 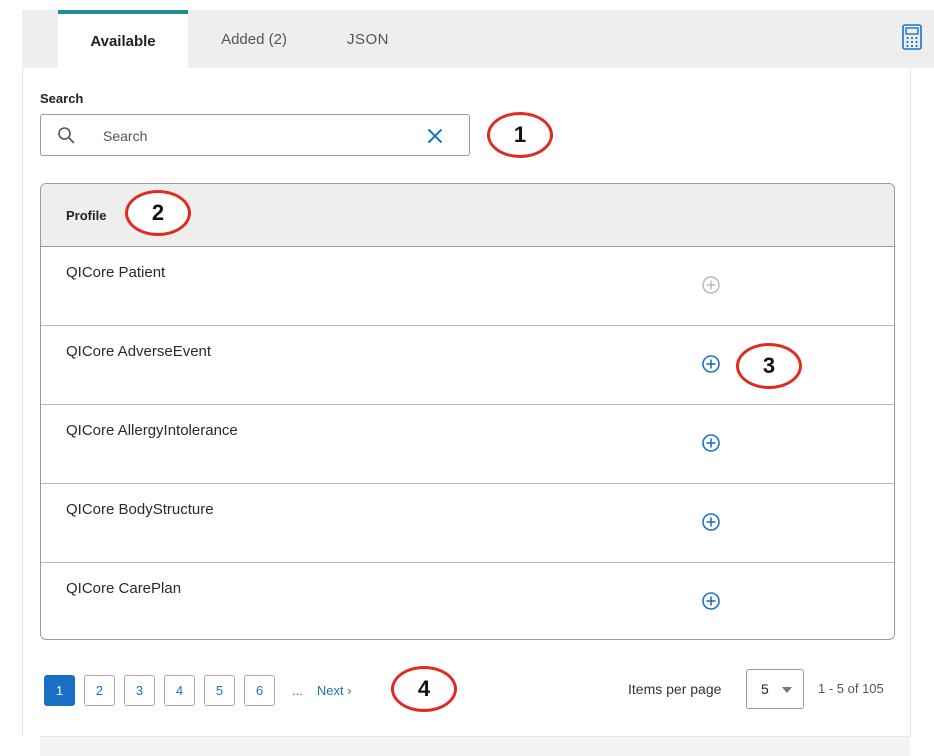 I want to click on close-icon, so click(x=435, y=136).